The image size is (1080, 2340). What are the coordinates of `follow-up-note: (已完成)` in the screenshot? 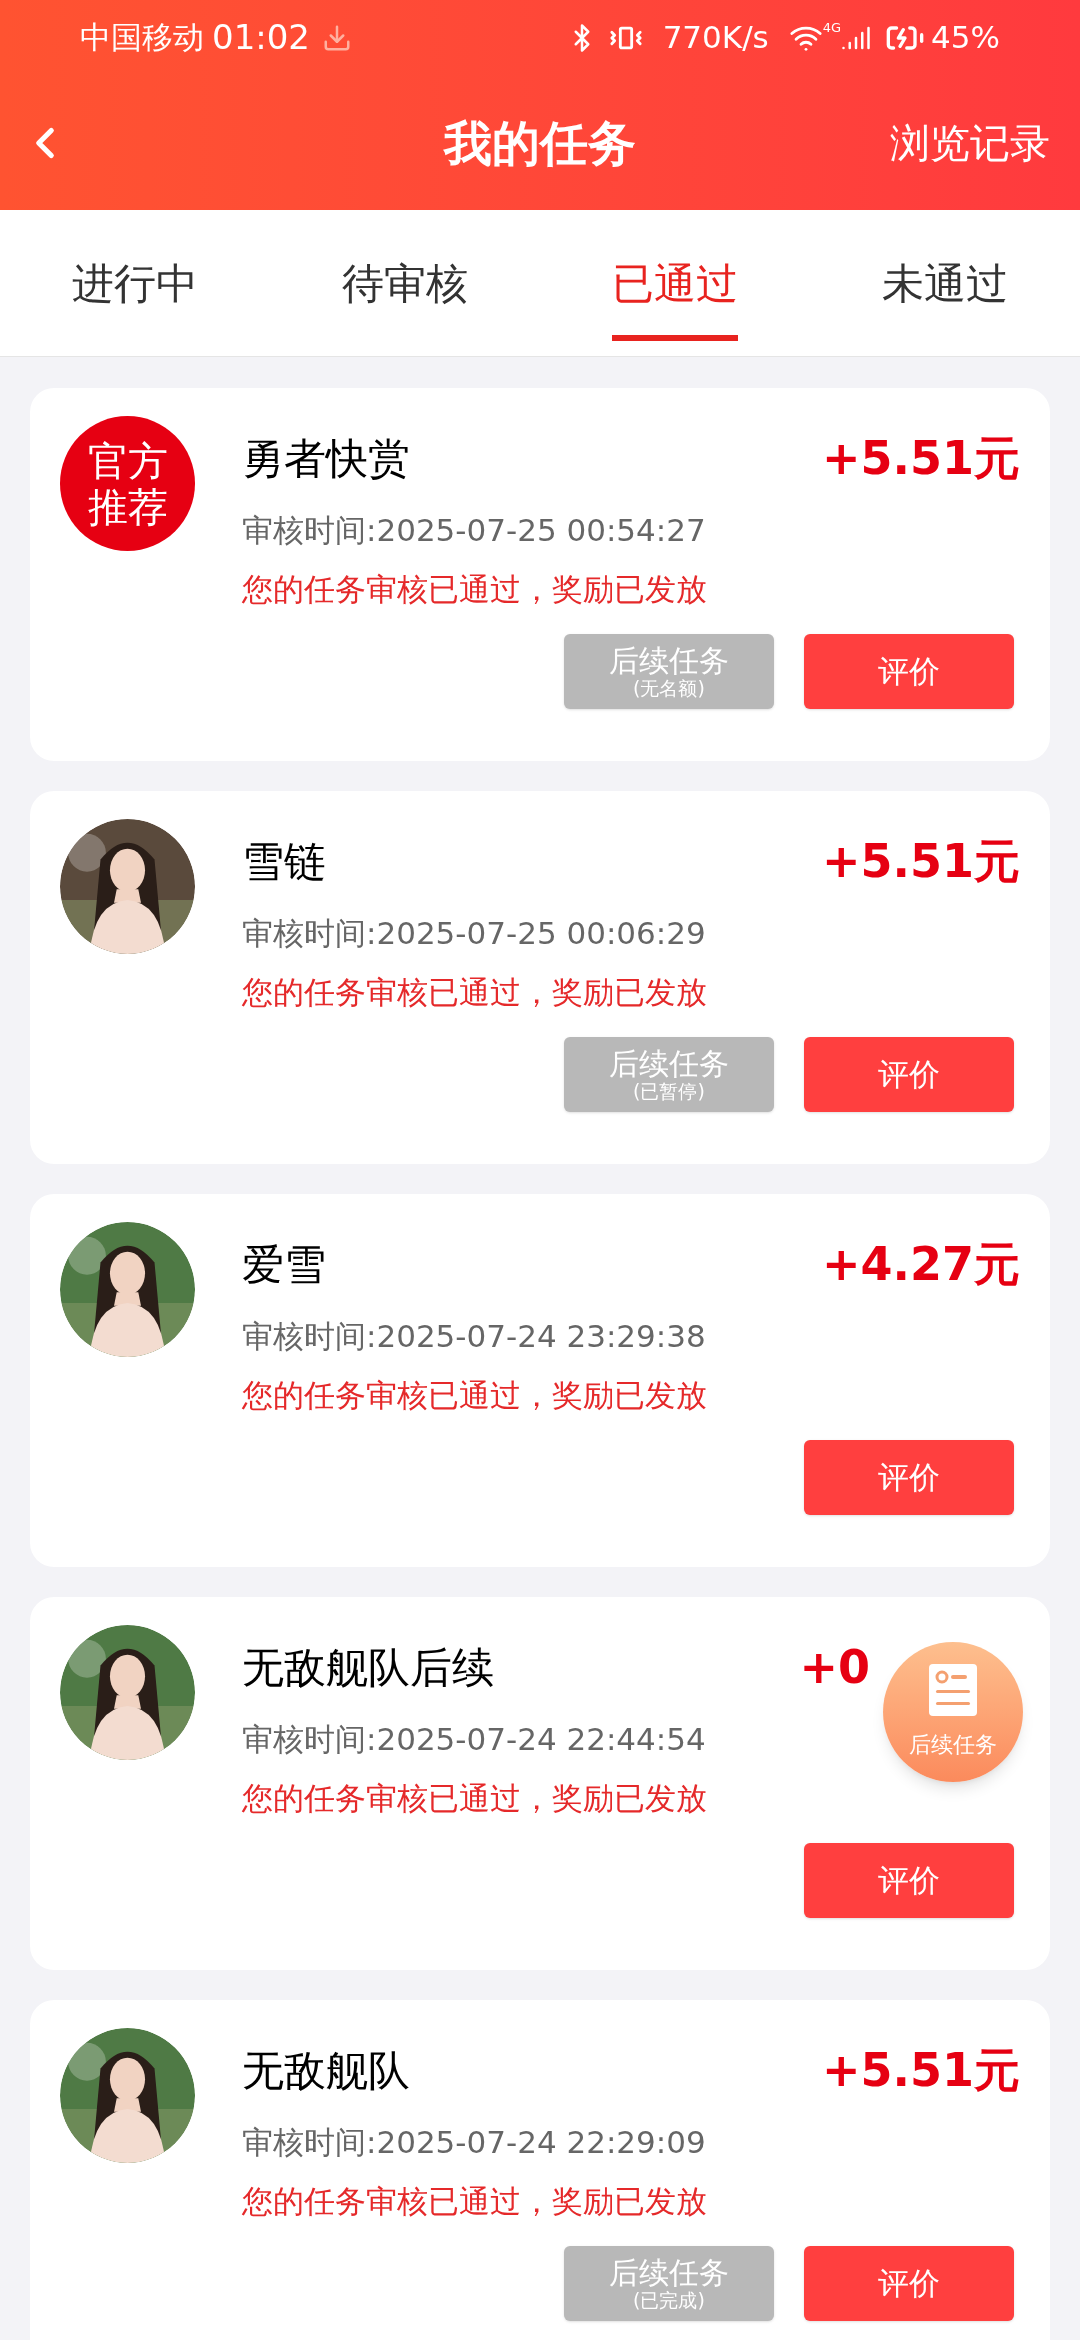 It's located at (669, 2300).